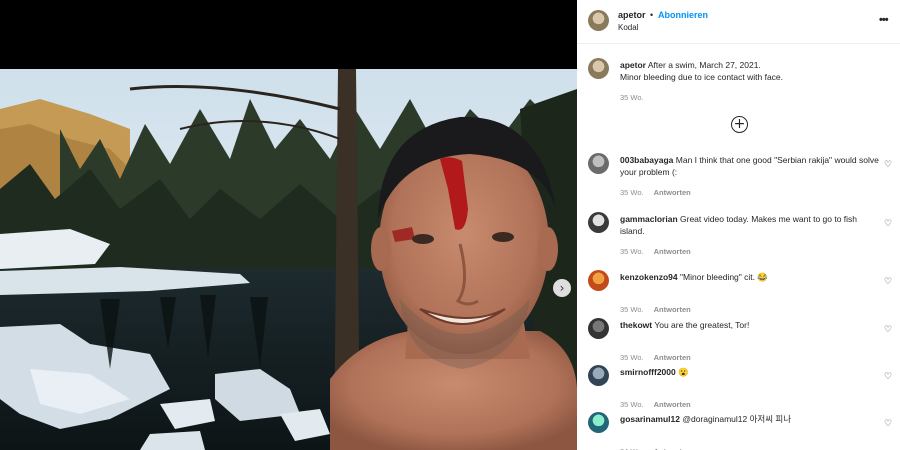 Image resolution: width=900 pixels, height=450 pixels. I want to click on post-location: Kodal, so click(628, 27).